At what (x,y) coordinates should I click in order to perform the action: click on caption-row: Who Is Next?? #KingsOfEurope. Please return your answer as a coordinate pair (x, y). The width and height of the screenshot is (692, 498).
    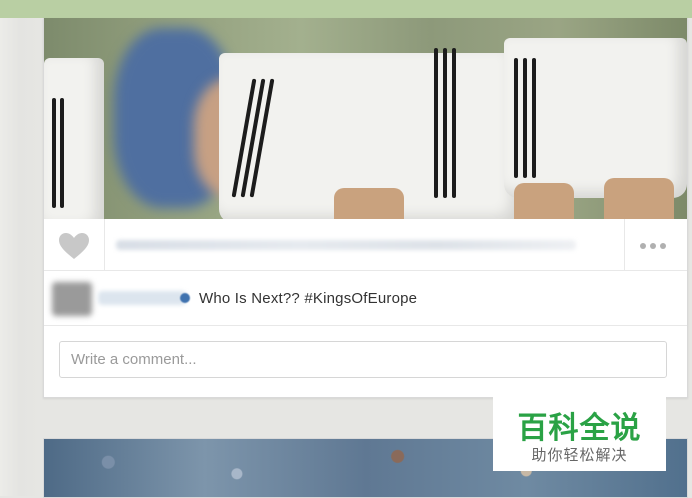
    Looking at the image, I should click on (365, 298).